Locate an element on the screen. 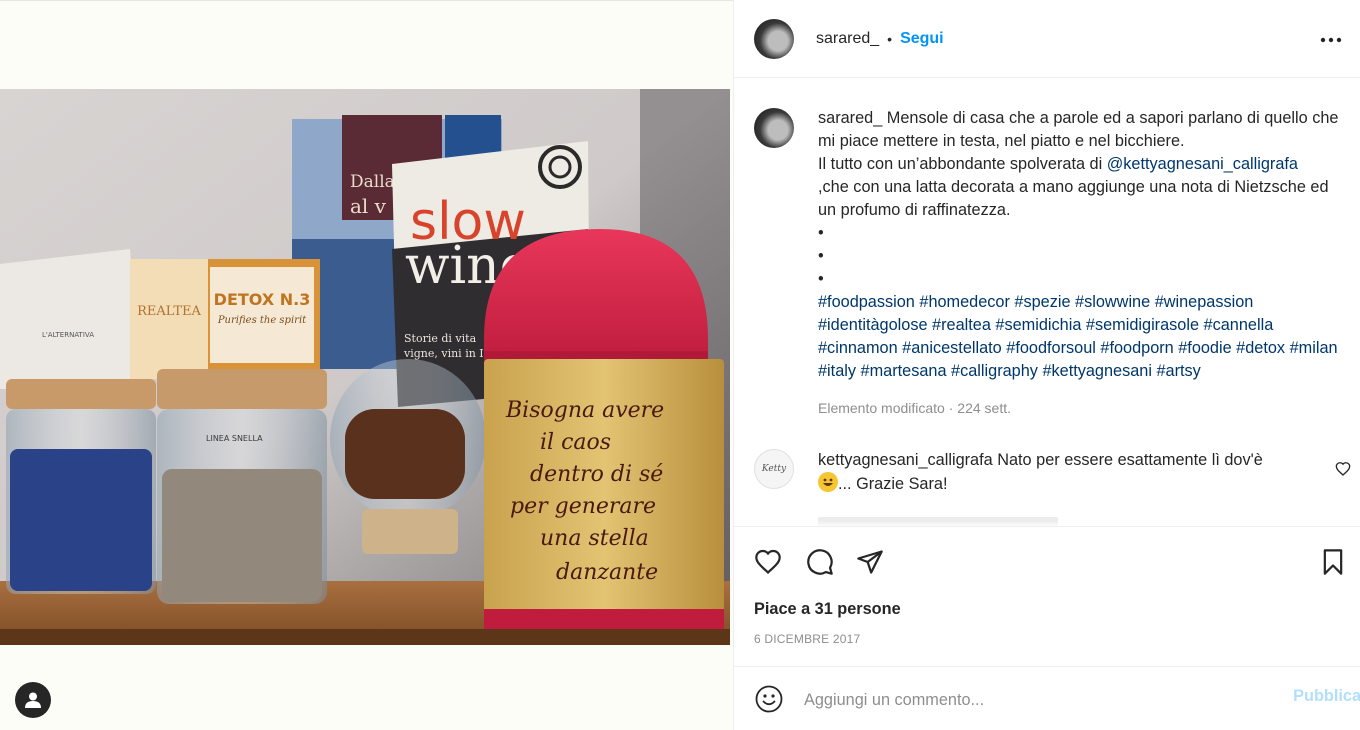 Image resolution: width=1360 pixels, height=730 pixels. caption-text-line2: Il tutto con un’abbondante spolverata di is located at coordinates (962, 164).